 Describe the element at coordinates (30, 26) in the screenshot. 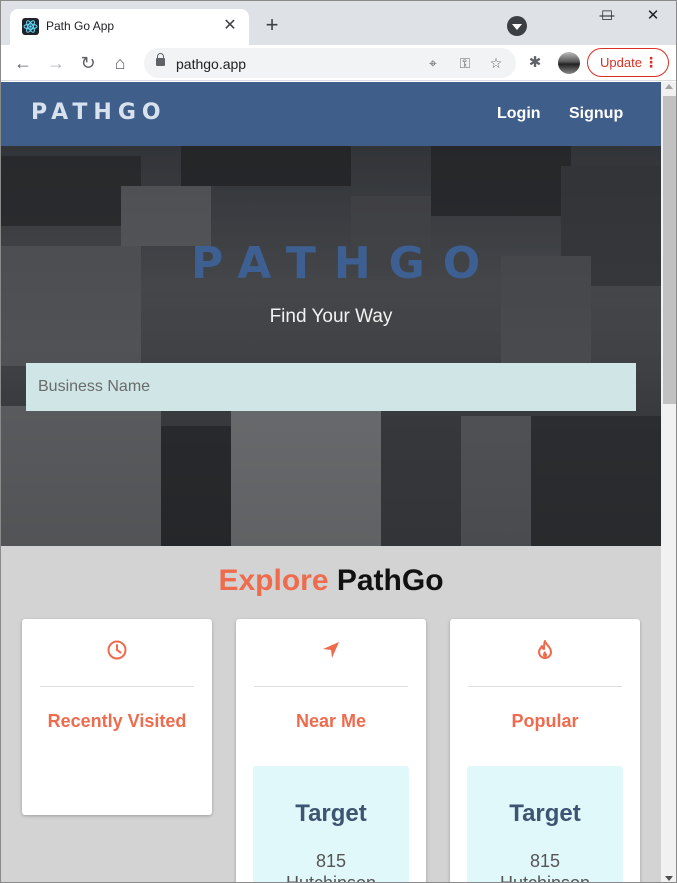

I see `react-favicon-icon` at that location.